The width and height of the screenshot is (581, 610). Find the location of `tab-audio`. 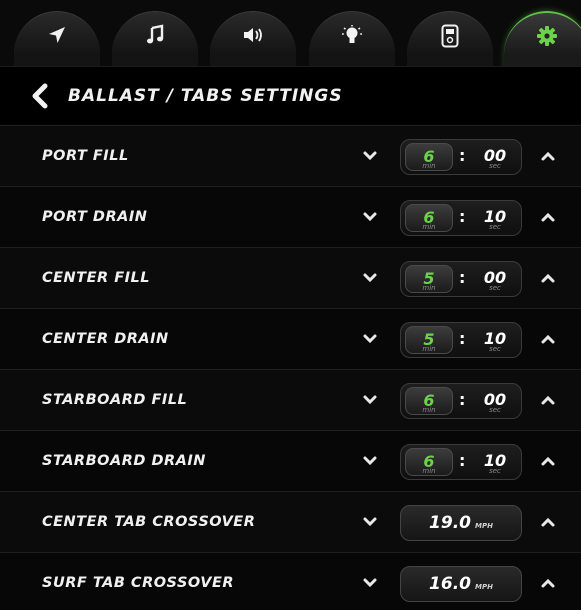

tab-audio is located at coordinates (253, 41).